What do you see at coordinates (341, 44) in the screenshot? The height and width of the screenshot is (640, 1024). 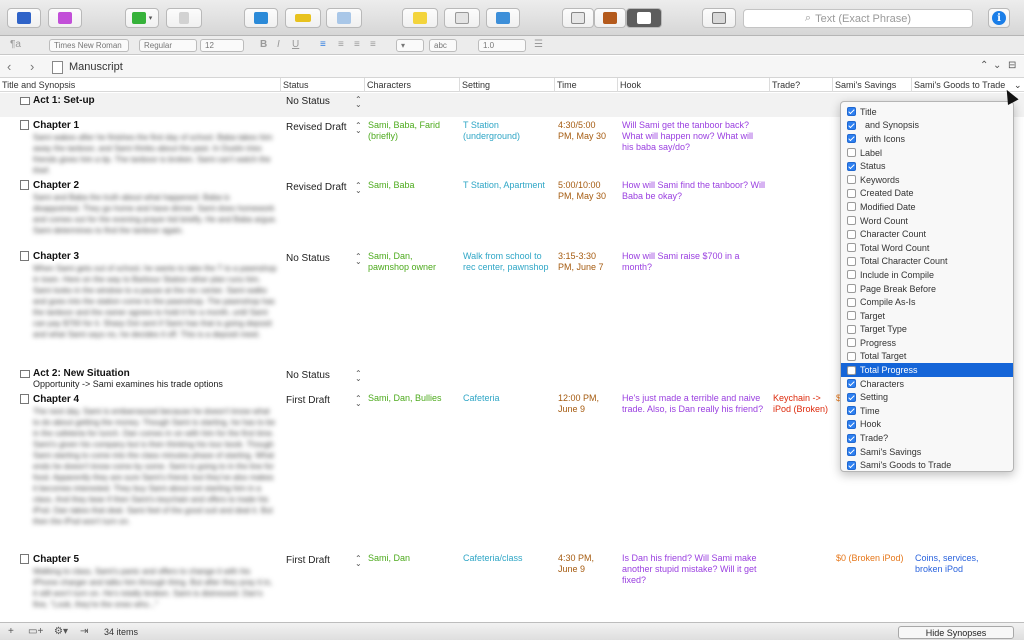 I see `align-center-icon: ≡` at bounding box center [341, 44].